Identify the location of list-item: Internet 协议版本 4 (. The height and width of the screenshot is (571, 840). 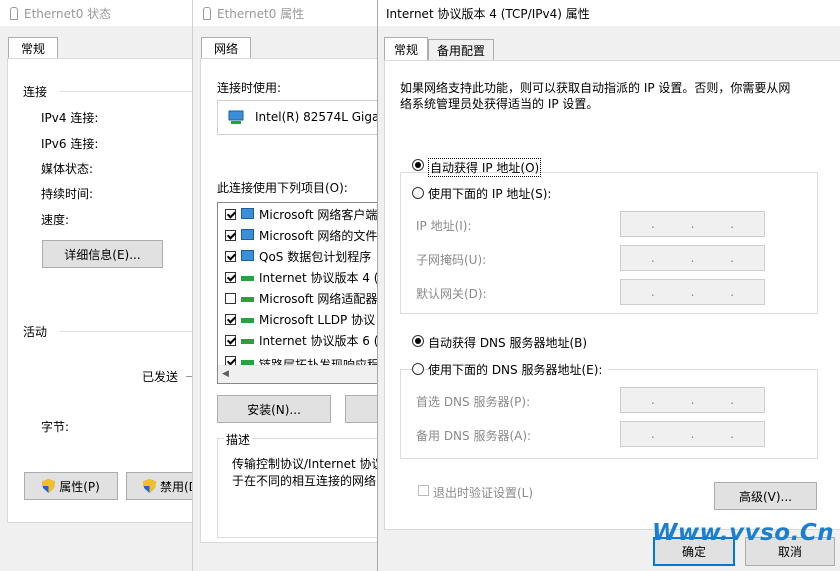
(302, 277).